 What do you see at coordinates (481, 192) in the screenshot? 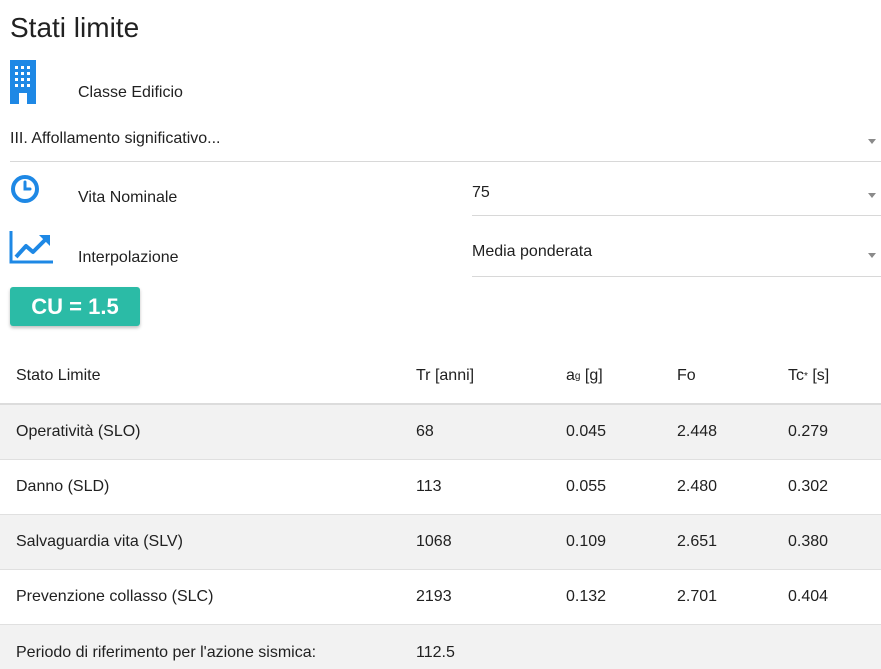
I see `vita-nominale-value: 75` at bounding box center [481, 192].